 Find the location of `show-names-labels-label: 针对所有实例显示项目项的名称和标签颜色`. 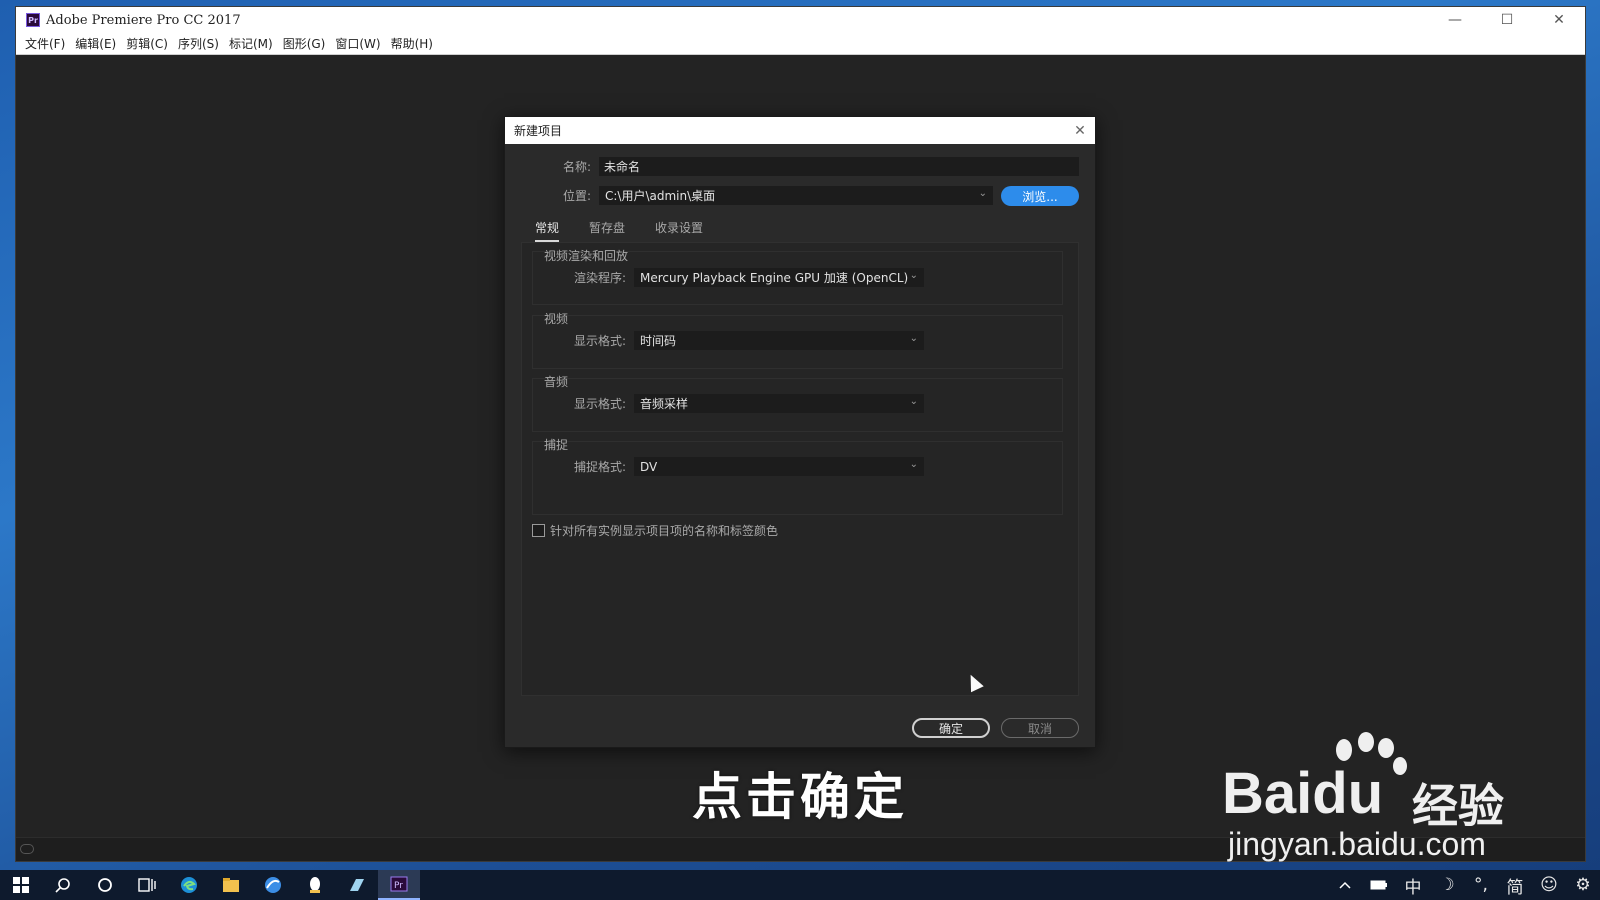

show-names-labels-label: 针对所有实例显示项目项的名称和标签颜色 is located at coordinates (664, 531).